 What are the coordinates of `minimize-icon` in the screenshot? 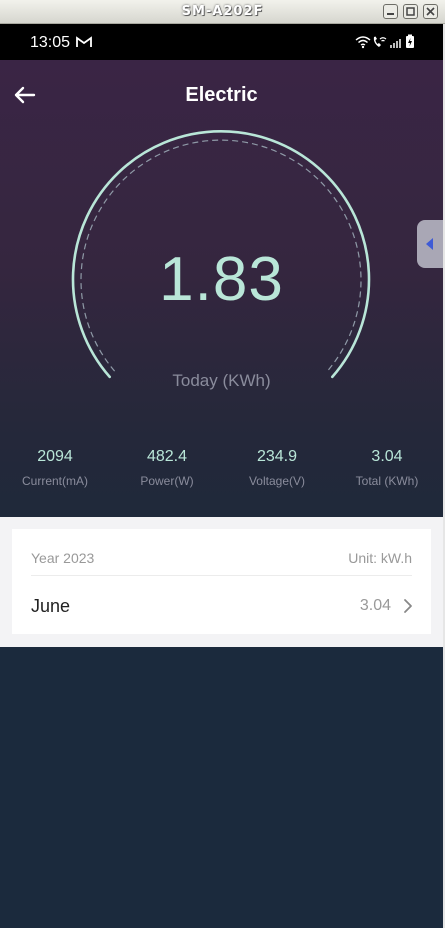 It's located at (390, 14).